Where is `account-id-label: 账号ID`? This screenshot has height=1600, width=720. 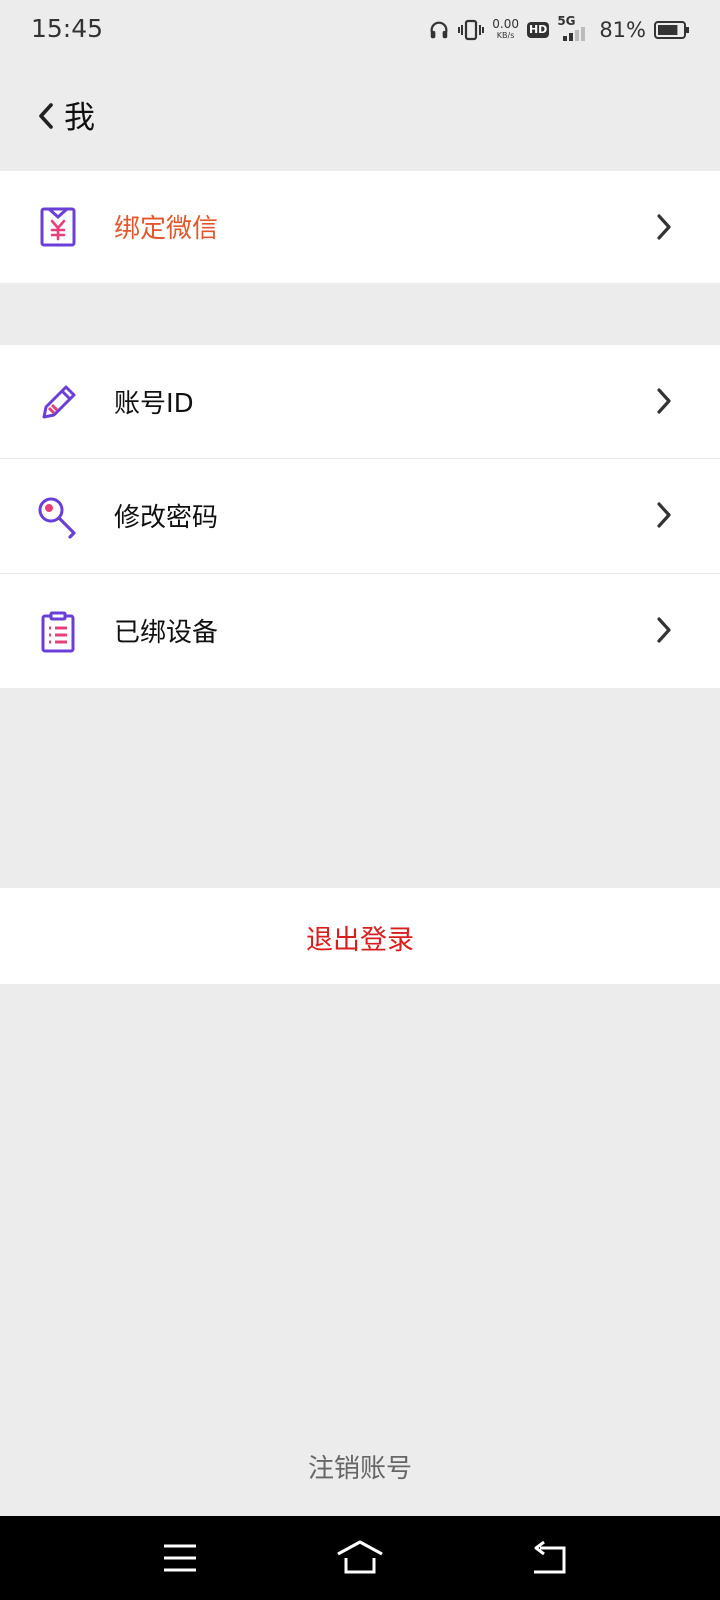
account-id-label: 账号ID is located at coordinates (154, 404).